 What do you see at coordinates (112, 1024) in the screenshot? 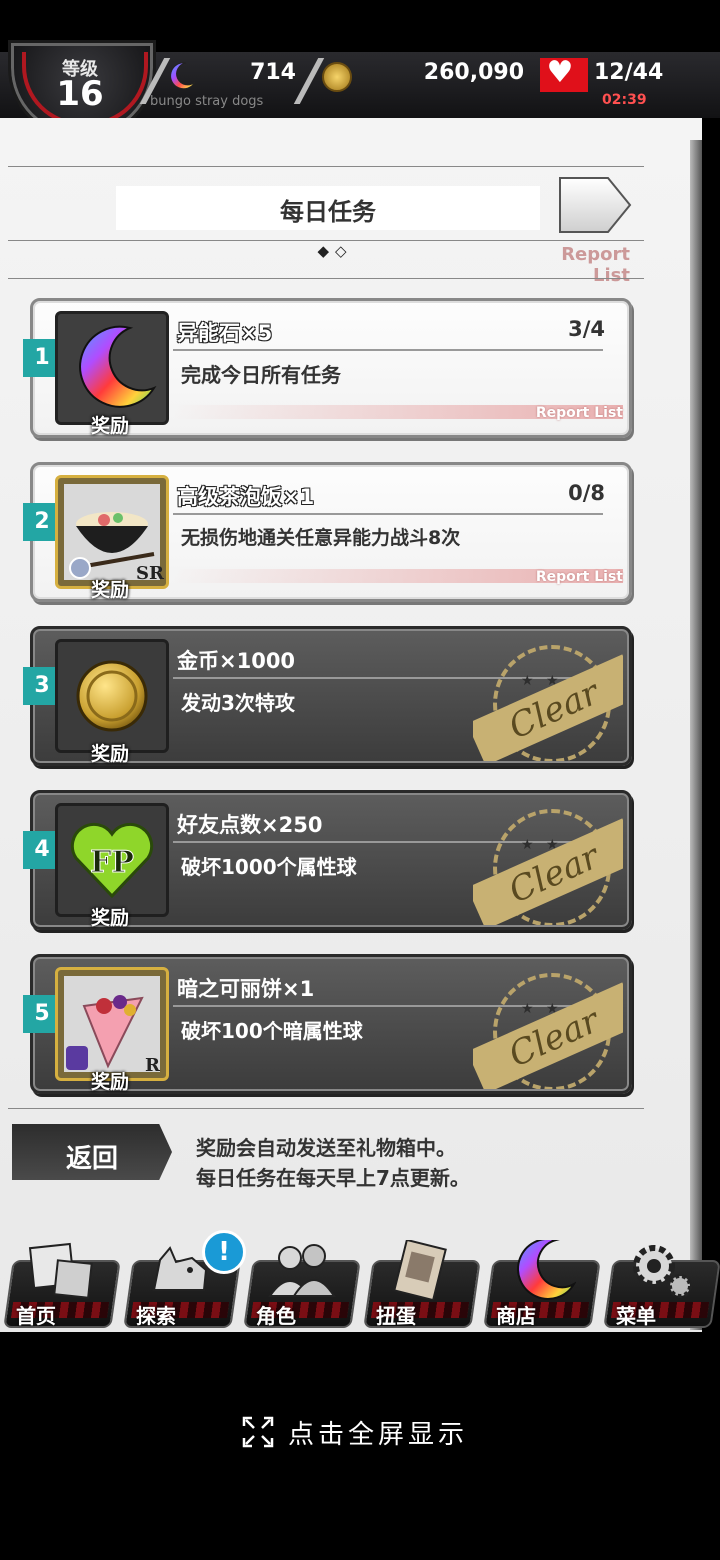
I see `reward-box: R` at bounding box center [112, 1024].